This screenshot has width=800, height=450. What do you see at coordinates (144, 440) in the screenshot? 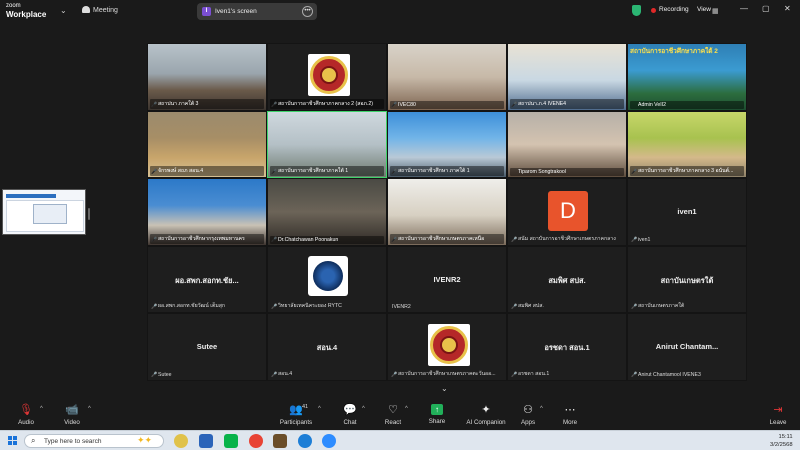
I see `copilot-sparkle-icon: ✦✦` at bounding box center [144, 440].